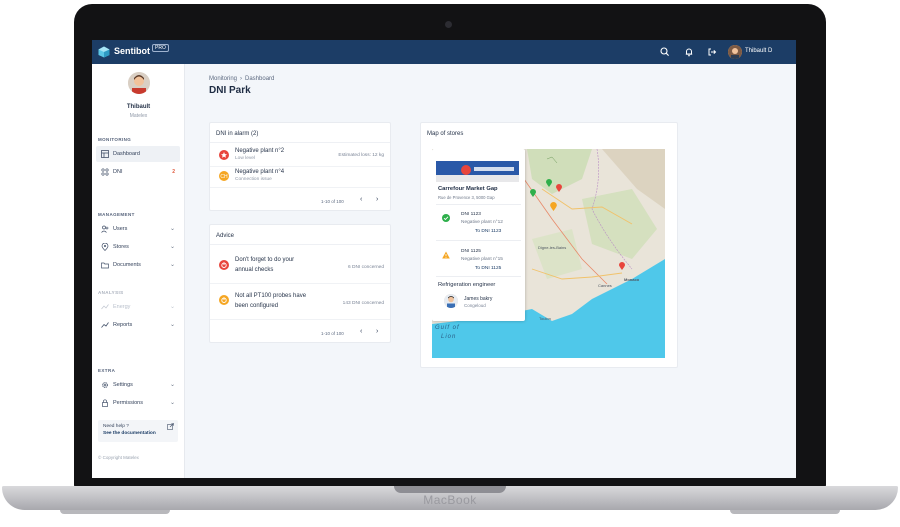  What do you see at coordinates (545, 318) in the screenshot?
I see `map-city-label: Toulon` at bounding box center [545, 318].